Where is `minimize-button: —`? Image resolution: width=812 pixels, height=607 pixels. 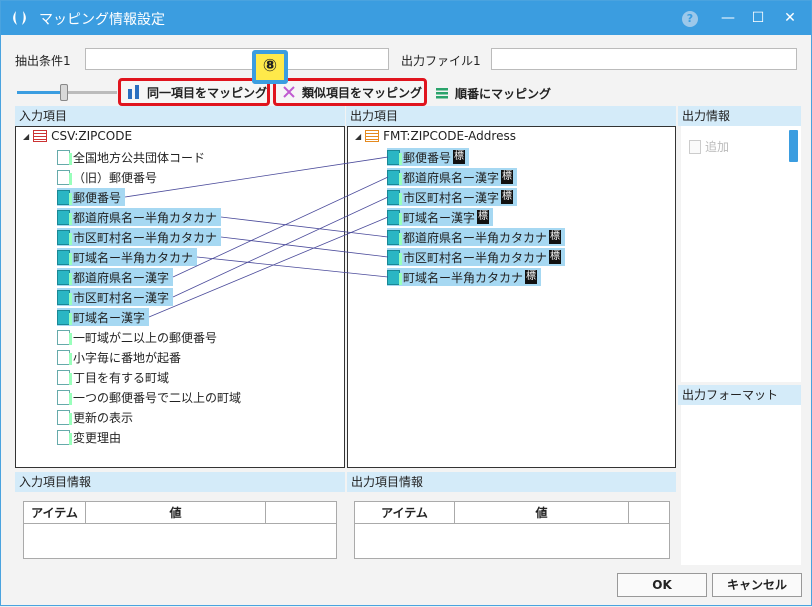 minimize-button: — is located at coordinates (728, 18).